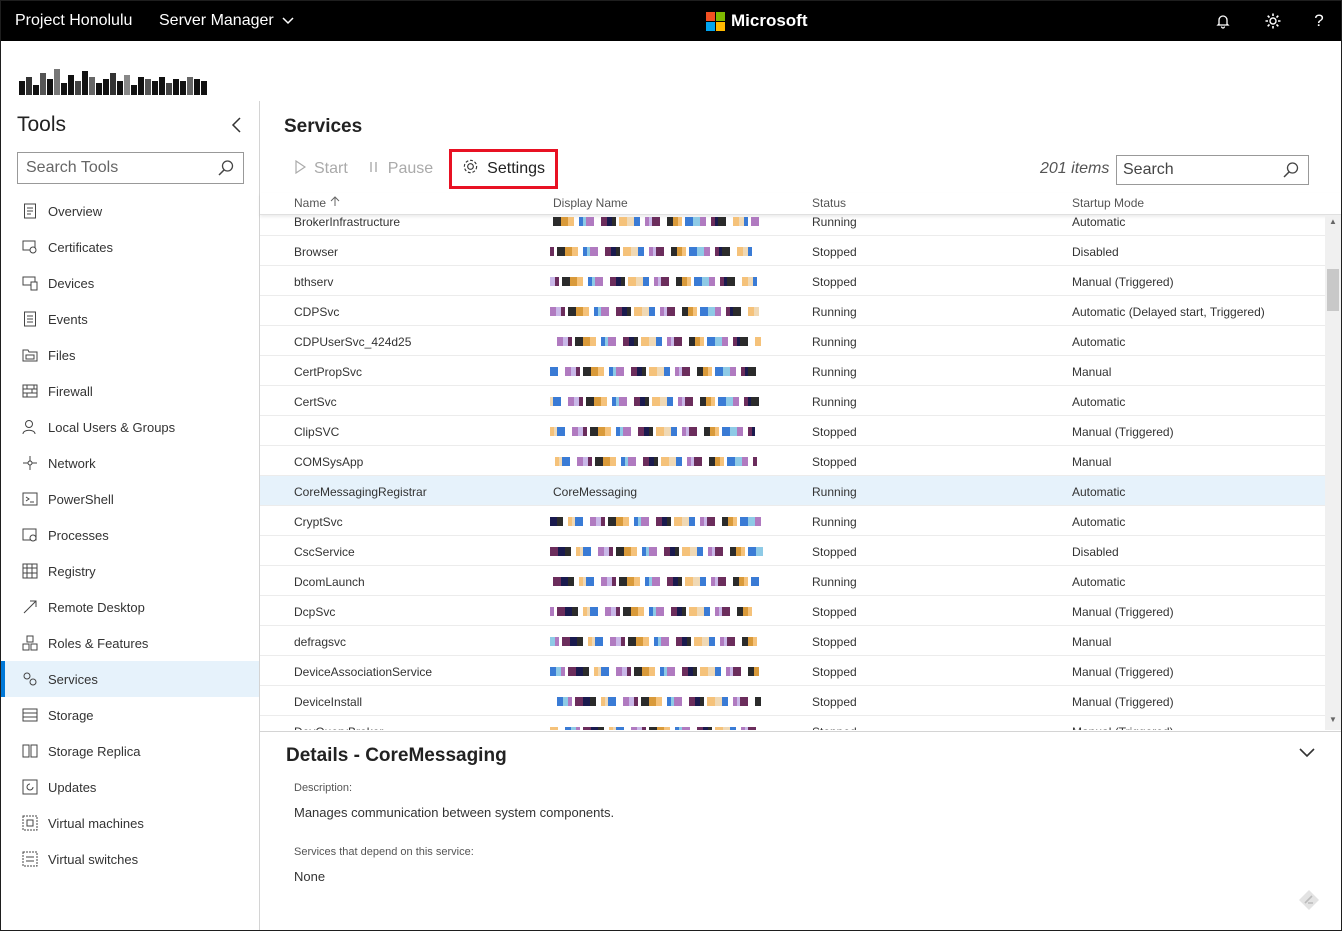  Describe the element at coordinates (792, 461) in the screenshot. I see `table-row: COMSysApp Stopped Manual` at that location.